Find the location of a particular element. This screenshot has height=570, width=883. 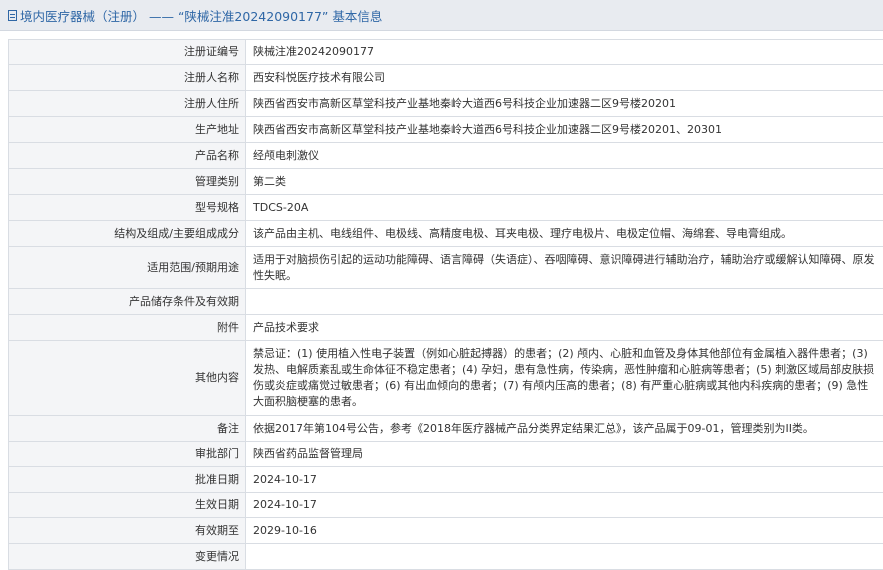

table-row: 审批部门 陕西省药品监督管理局 is located at coordinates (445, 454).